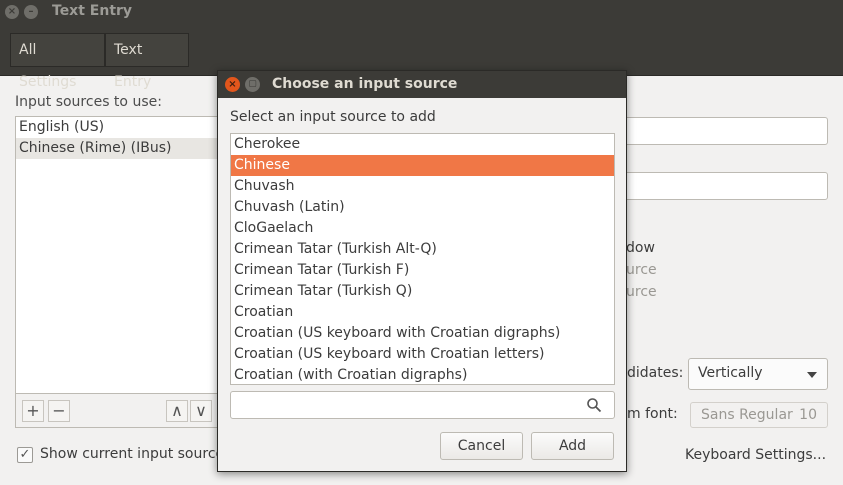 This screenshot has width=843, height=485. I want to click on plus-icon: +, so click(33, 410).